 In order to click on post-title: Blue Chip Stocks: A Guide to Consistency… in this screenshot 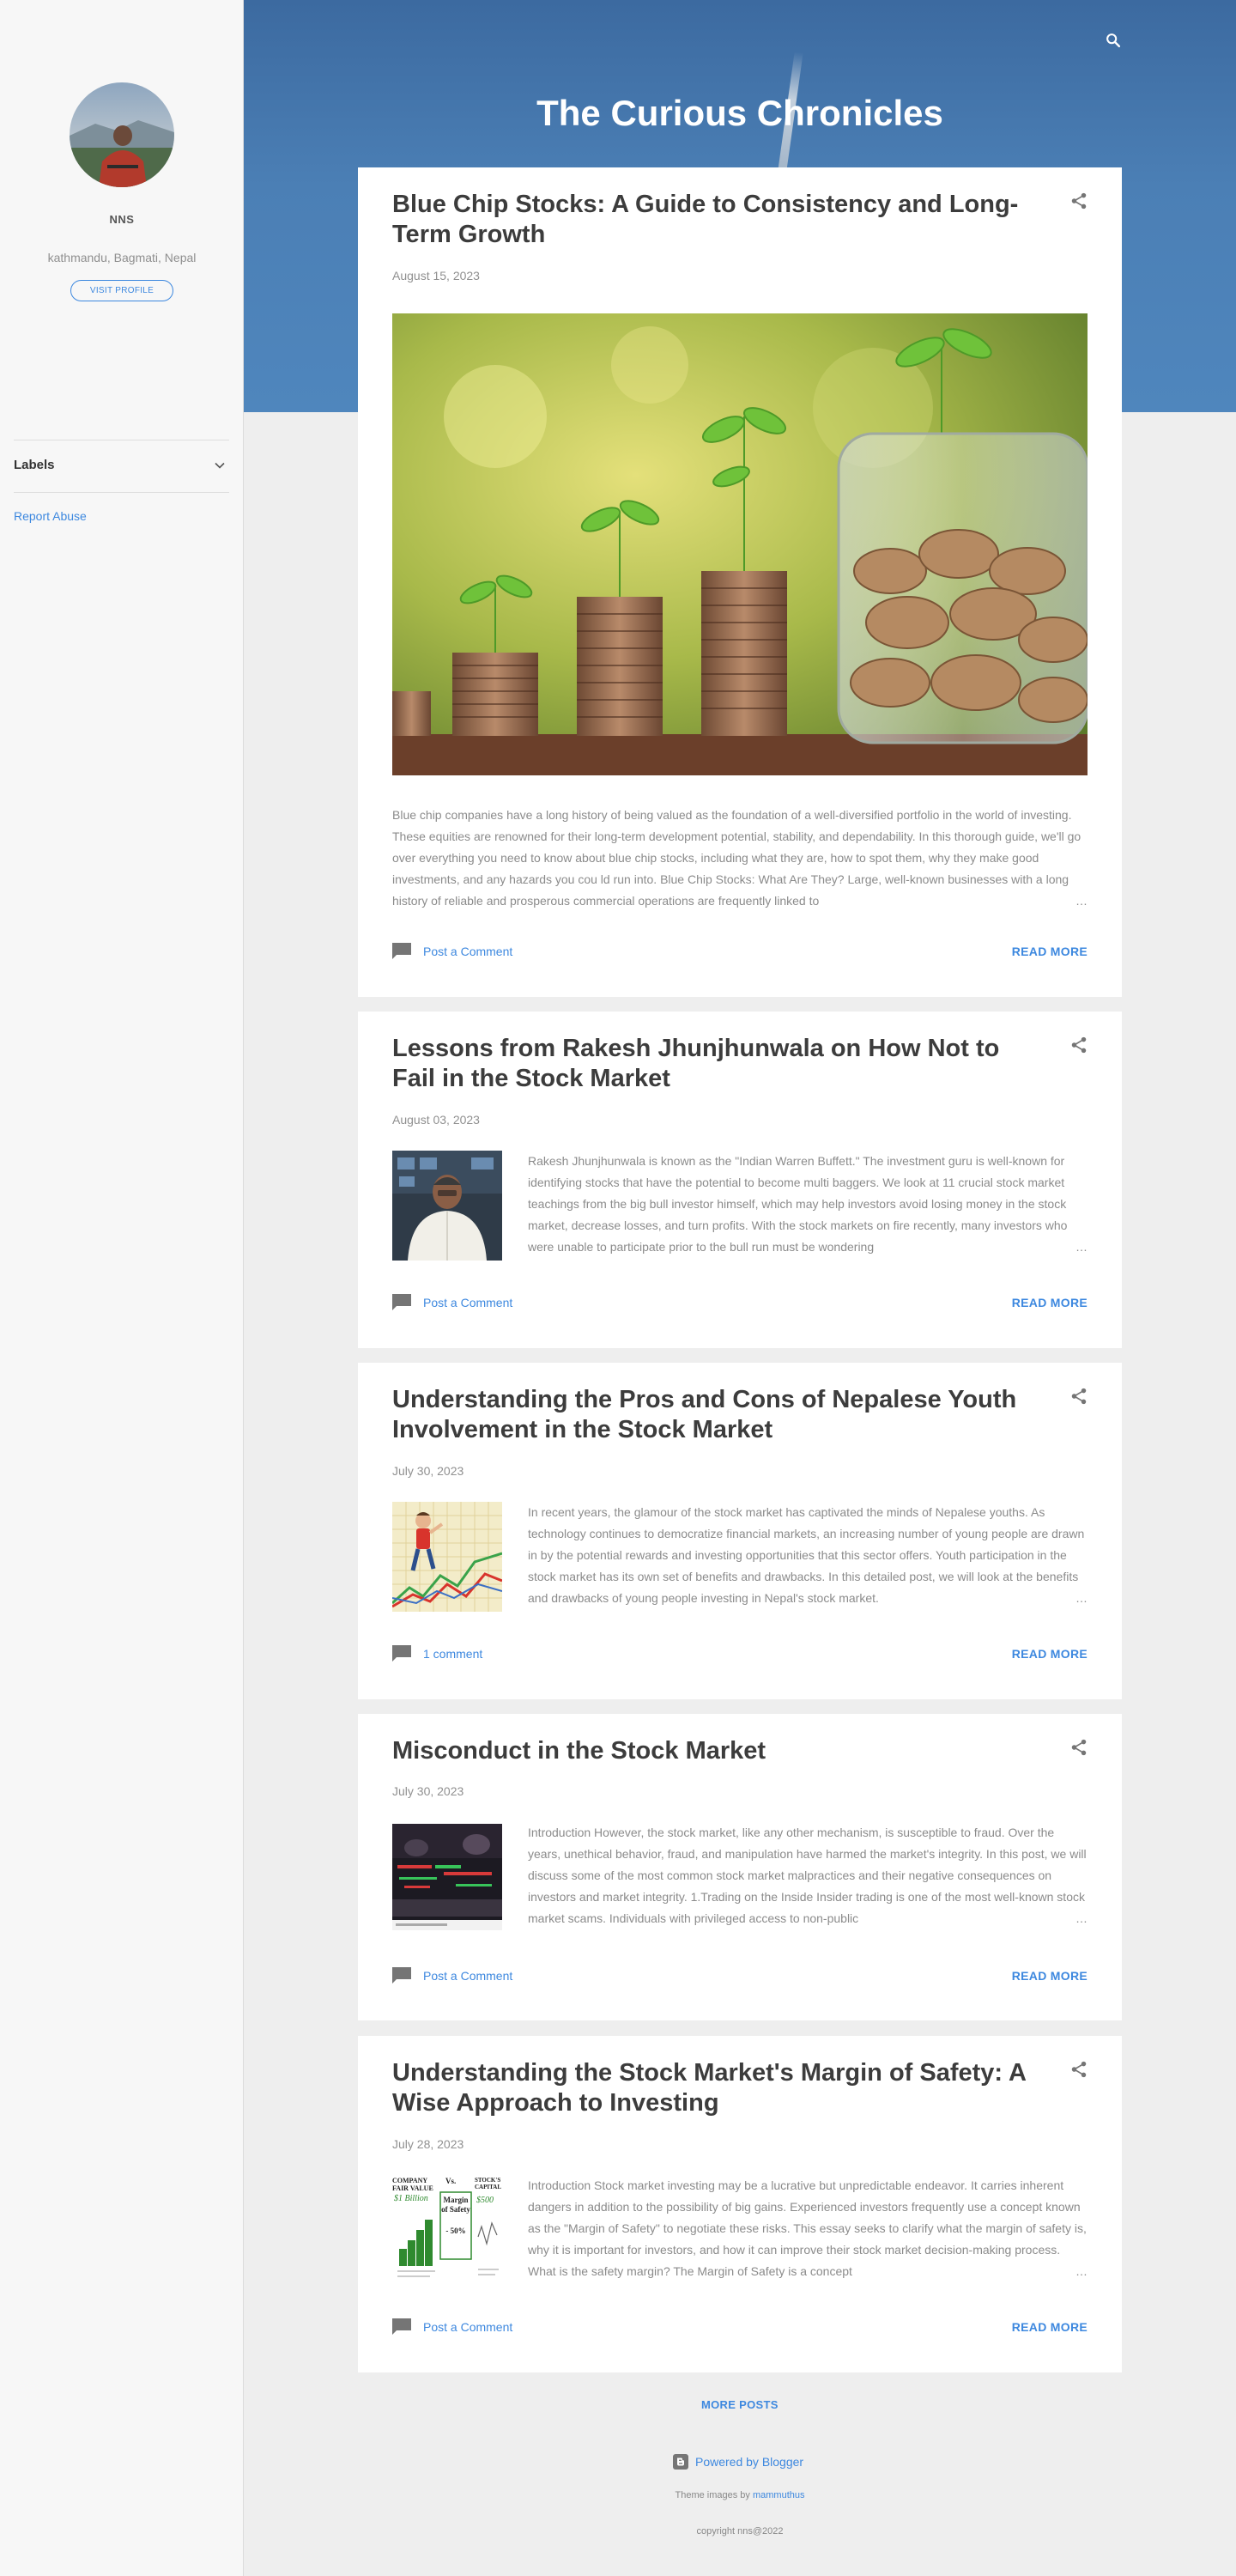, I will do `click(709, 220)`.